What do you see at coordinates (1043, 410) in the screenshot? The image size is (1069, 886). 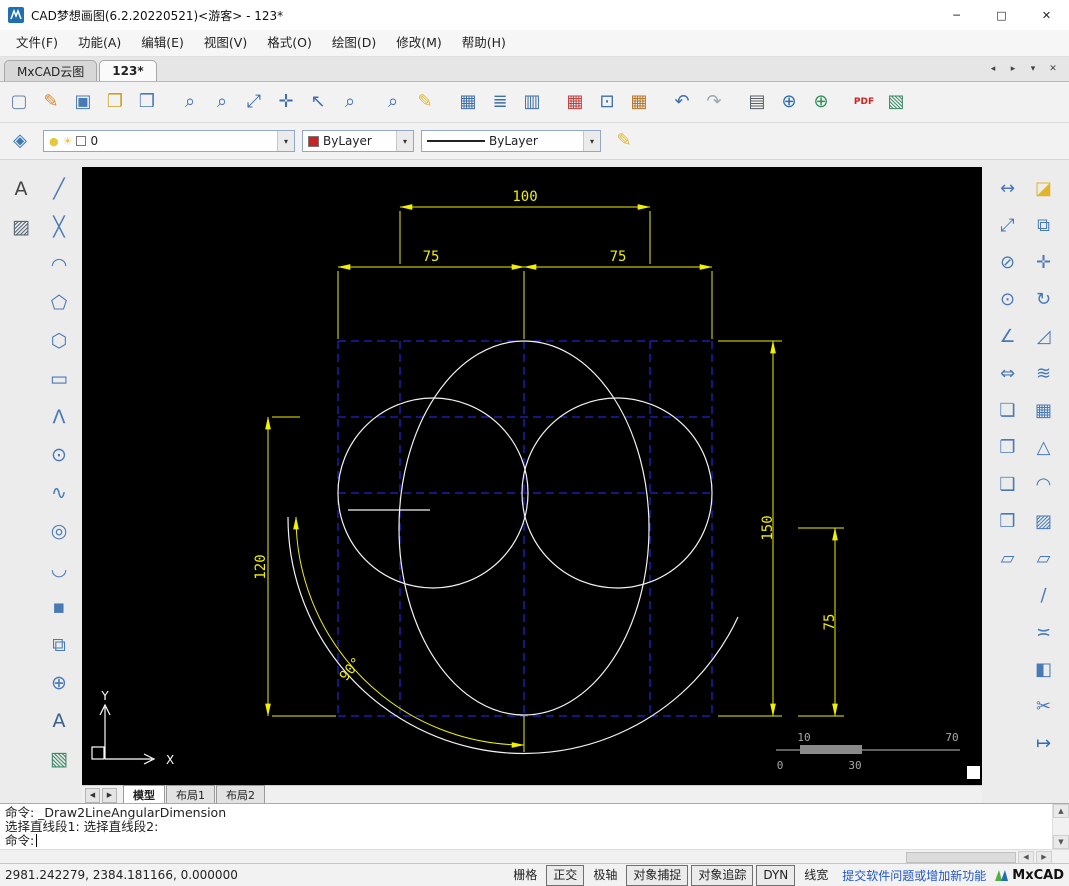 I see `array-button: ▦` at bounding box center [1043, 410].